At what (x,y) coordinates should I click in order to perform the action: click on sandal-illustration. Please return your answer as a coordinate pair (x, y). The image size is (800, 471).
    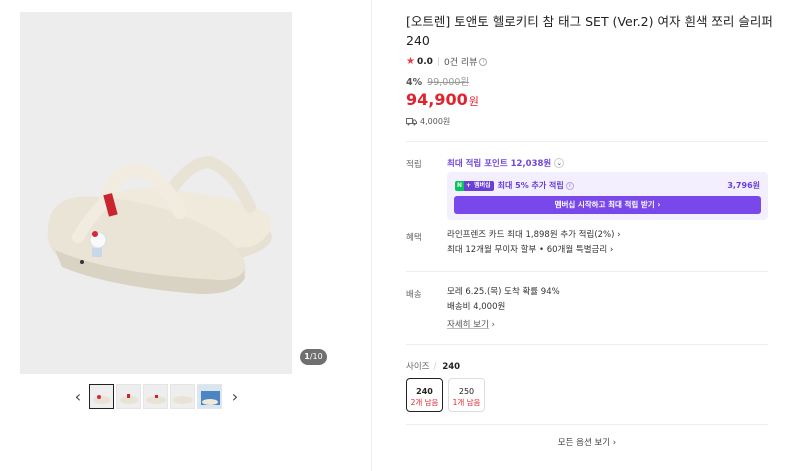
    Looking at the image, I should click on (159, 225).